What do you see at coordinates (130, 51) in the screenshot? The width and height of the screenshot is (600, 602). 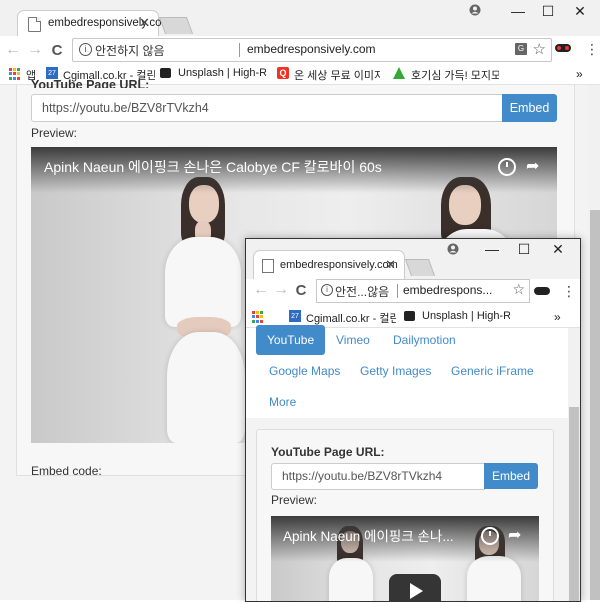 I see `security-status: 안전하지 않음` at bounding box center [130, 51].